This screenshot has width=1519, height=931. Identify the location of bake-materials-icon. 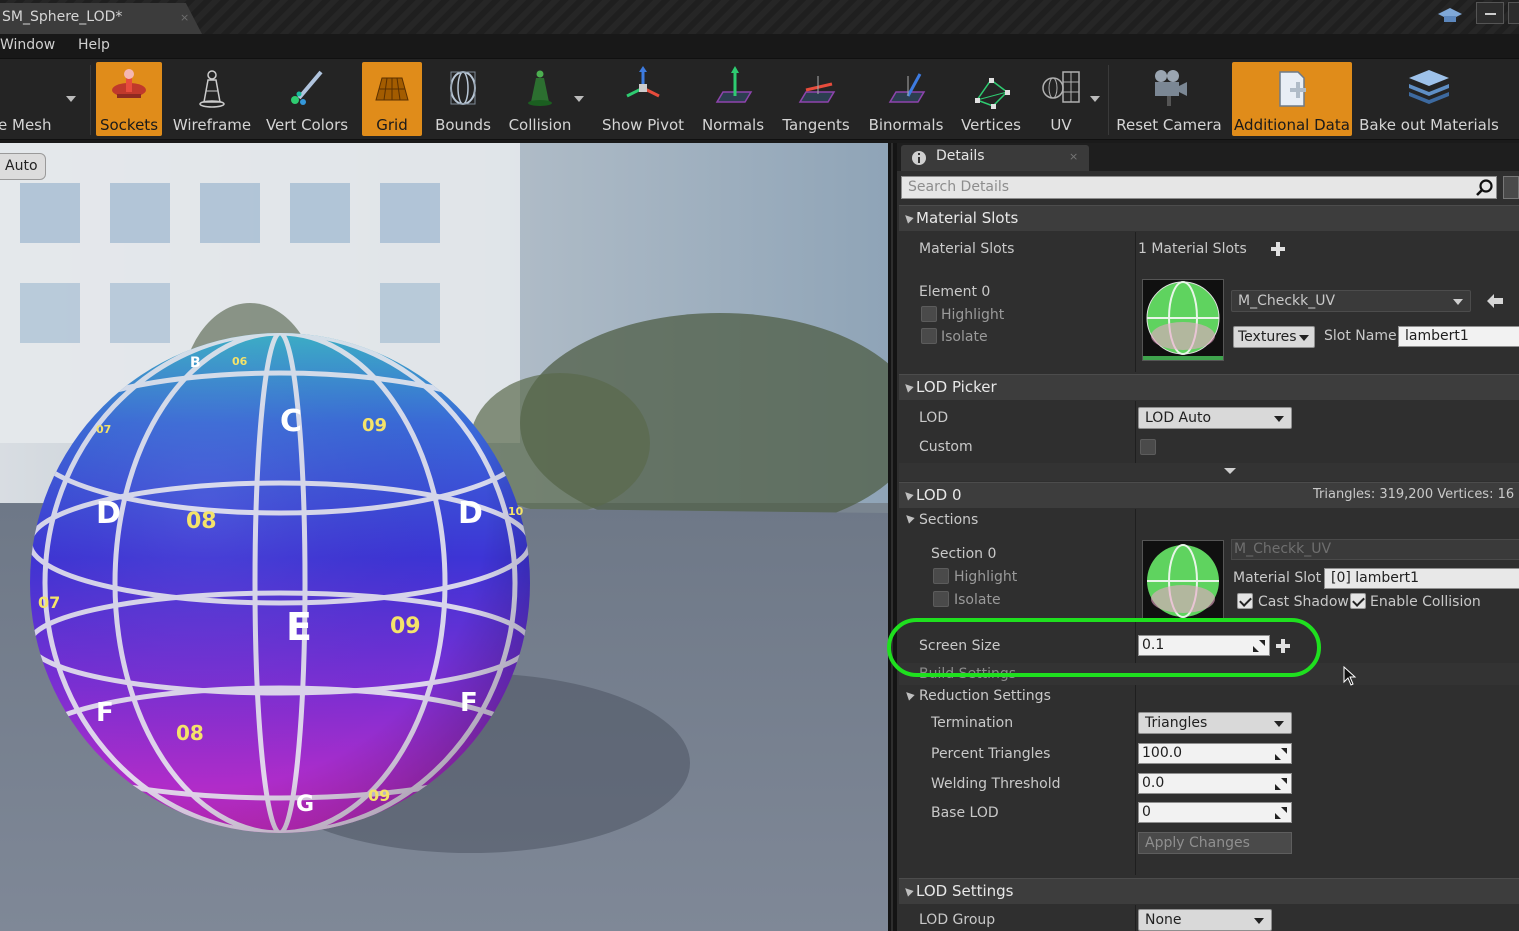
(1429, 87).